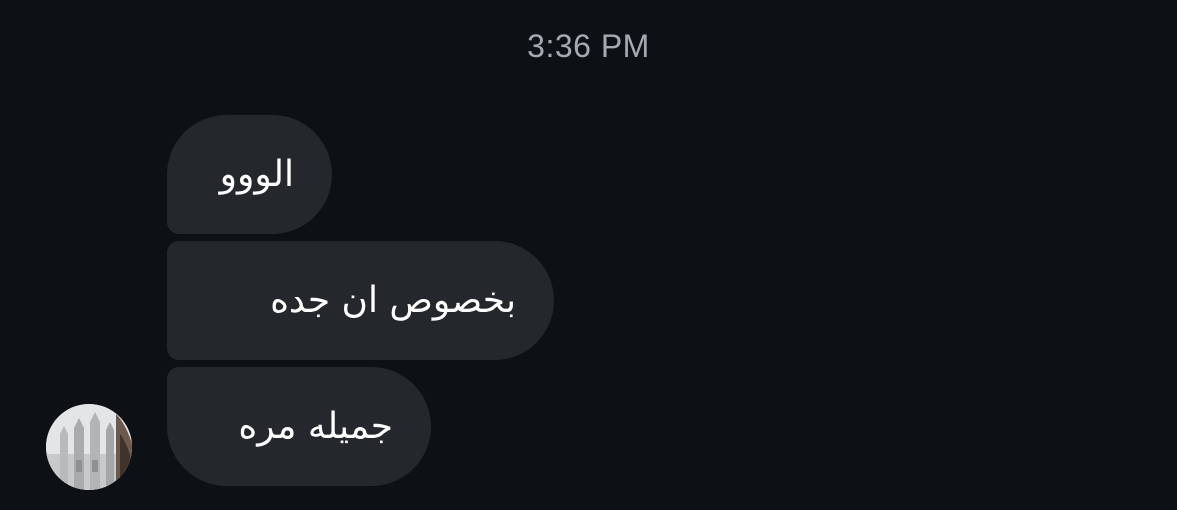  I want to click on message-bubble: الووو, so click(249, 174).